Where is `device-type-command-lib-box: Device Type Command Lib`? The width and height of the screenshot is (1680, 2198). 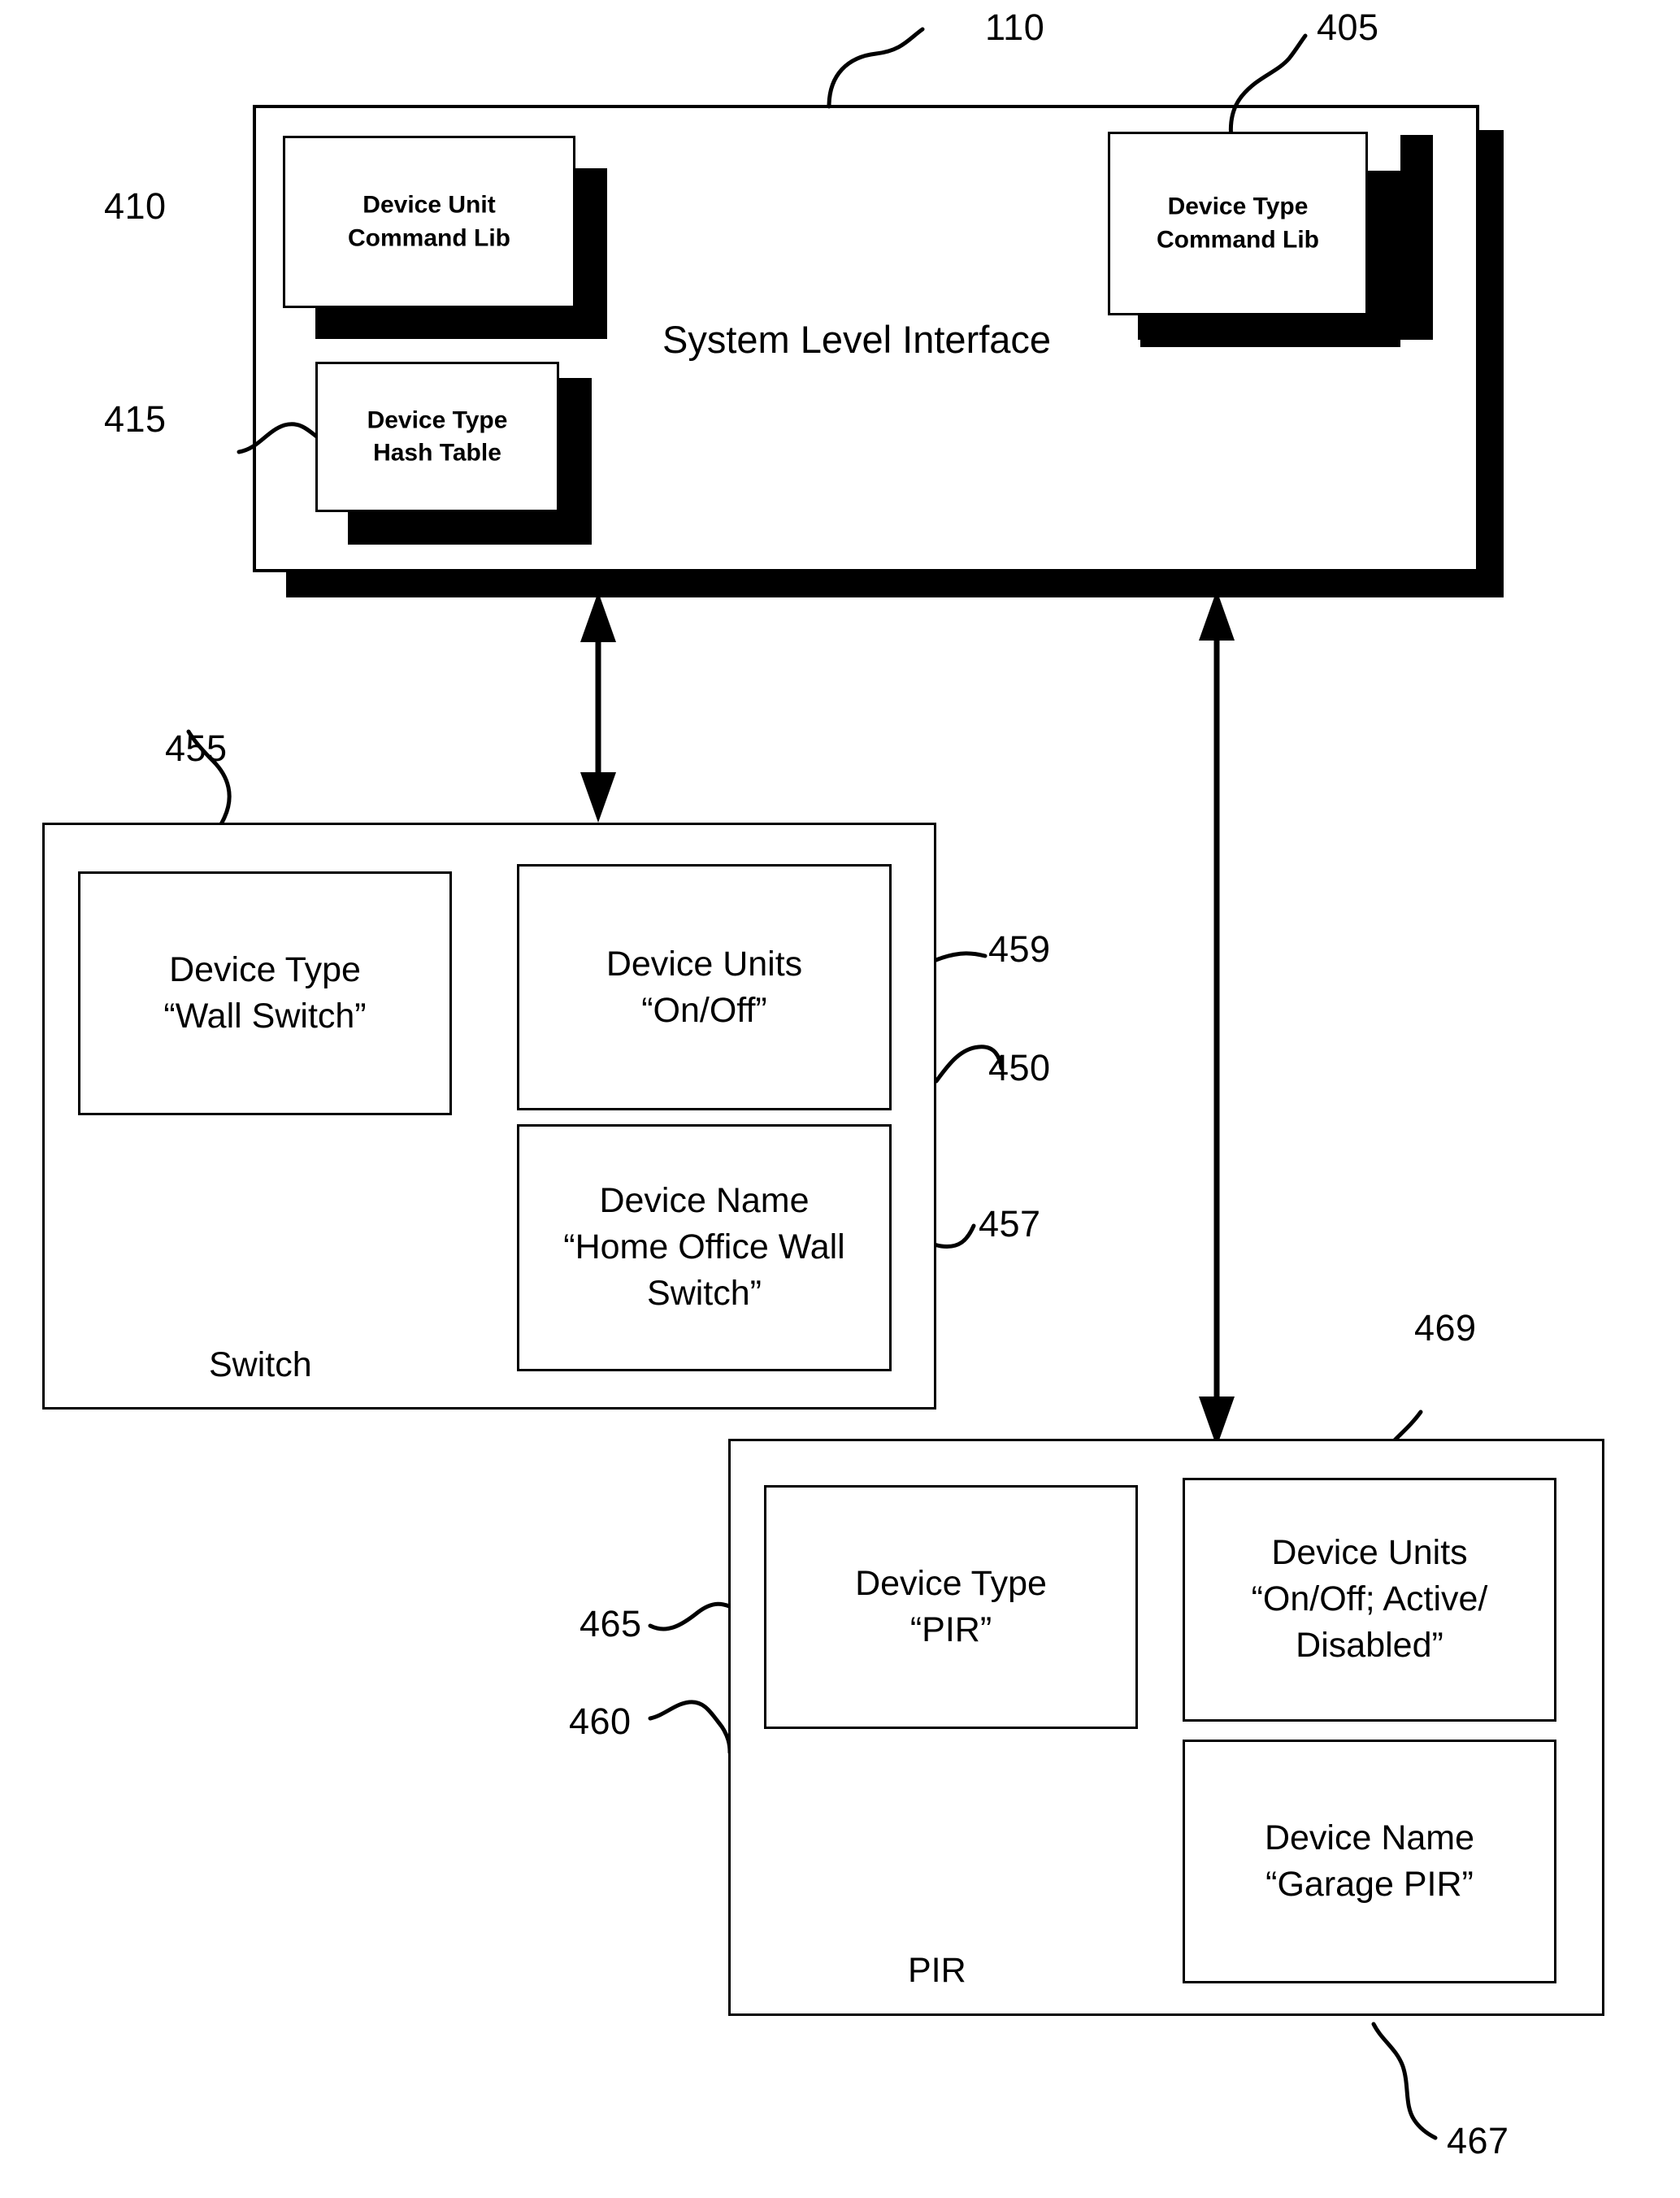
device-type-command-lib-box: Device Type Command Lib is located at coordinates (1238, 224).